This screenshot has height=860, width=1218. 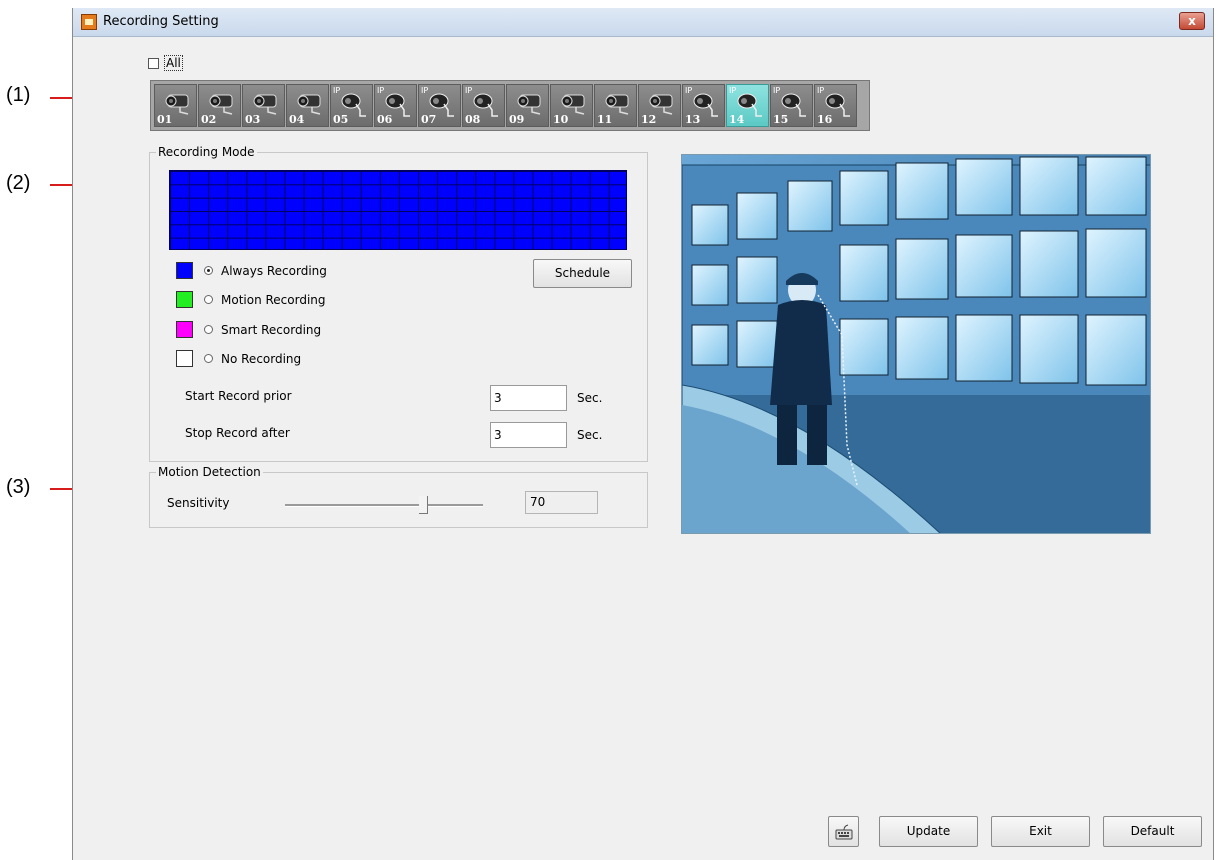 What do you see at coordinates (153, 63) in the screenshot?
I see `select-all-checkbox` at bounding box center [153, 63].